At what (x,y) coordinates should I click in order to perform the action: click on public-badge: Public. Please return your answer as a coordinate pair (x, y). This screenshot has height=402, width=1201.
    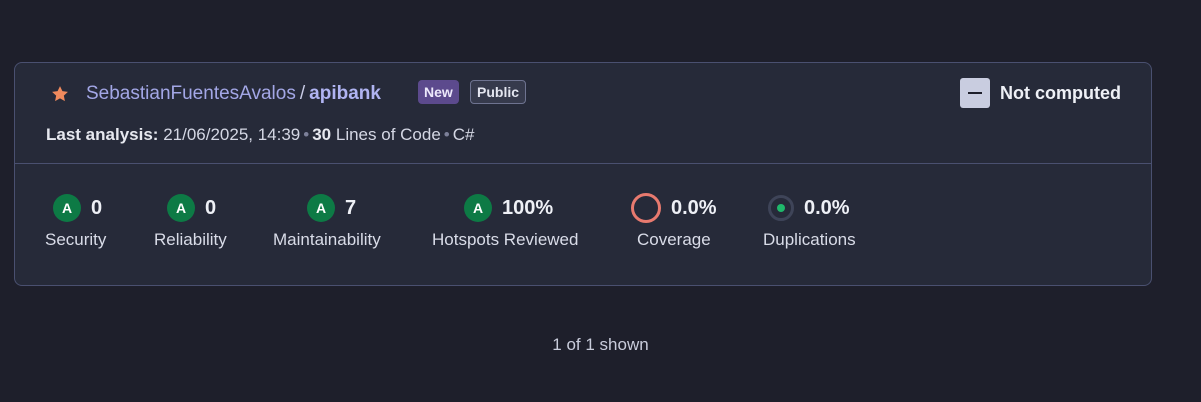
    Looking at the image, I should click on (498, 92).